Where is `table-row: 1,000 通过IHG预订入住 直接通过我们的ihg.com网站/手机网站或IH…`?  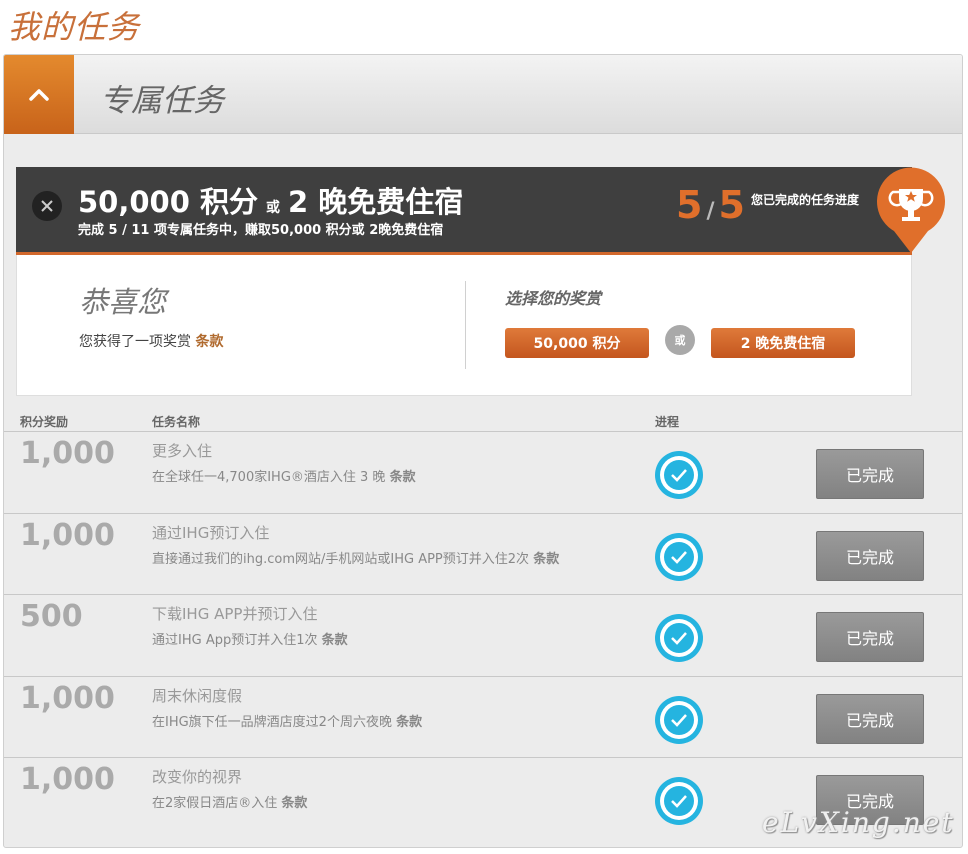 table-row: 1,000 通过IHG预订入住 直接通过我们的ihg.com网站/手机网站或IH… is located at coordinates (483, 554).